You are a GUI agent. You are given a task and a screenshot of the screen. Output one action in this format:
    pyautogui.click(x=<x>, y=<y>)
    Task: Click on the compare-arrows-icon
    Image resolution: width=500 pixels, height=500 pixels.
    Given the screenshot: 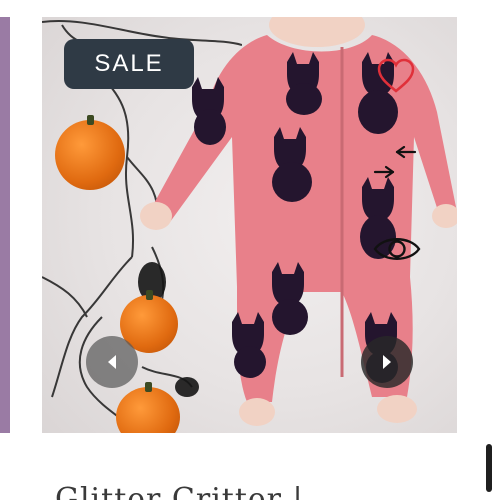 What is the action you would take?
    pyautogui.click(x=395, y=164)
    